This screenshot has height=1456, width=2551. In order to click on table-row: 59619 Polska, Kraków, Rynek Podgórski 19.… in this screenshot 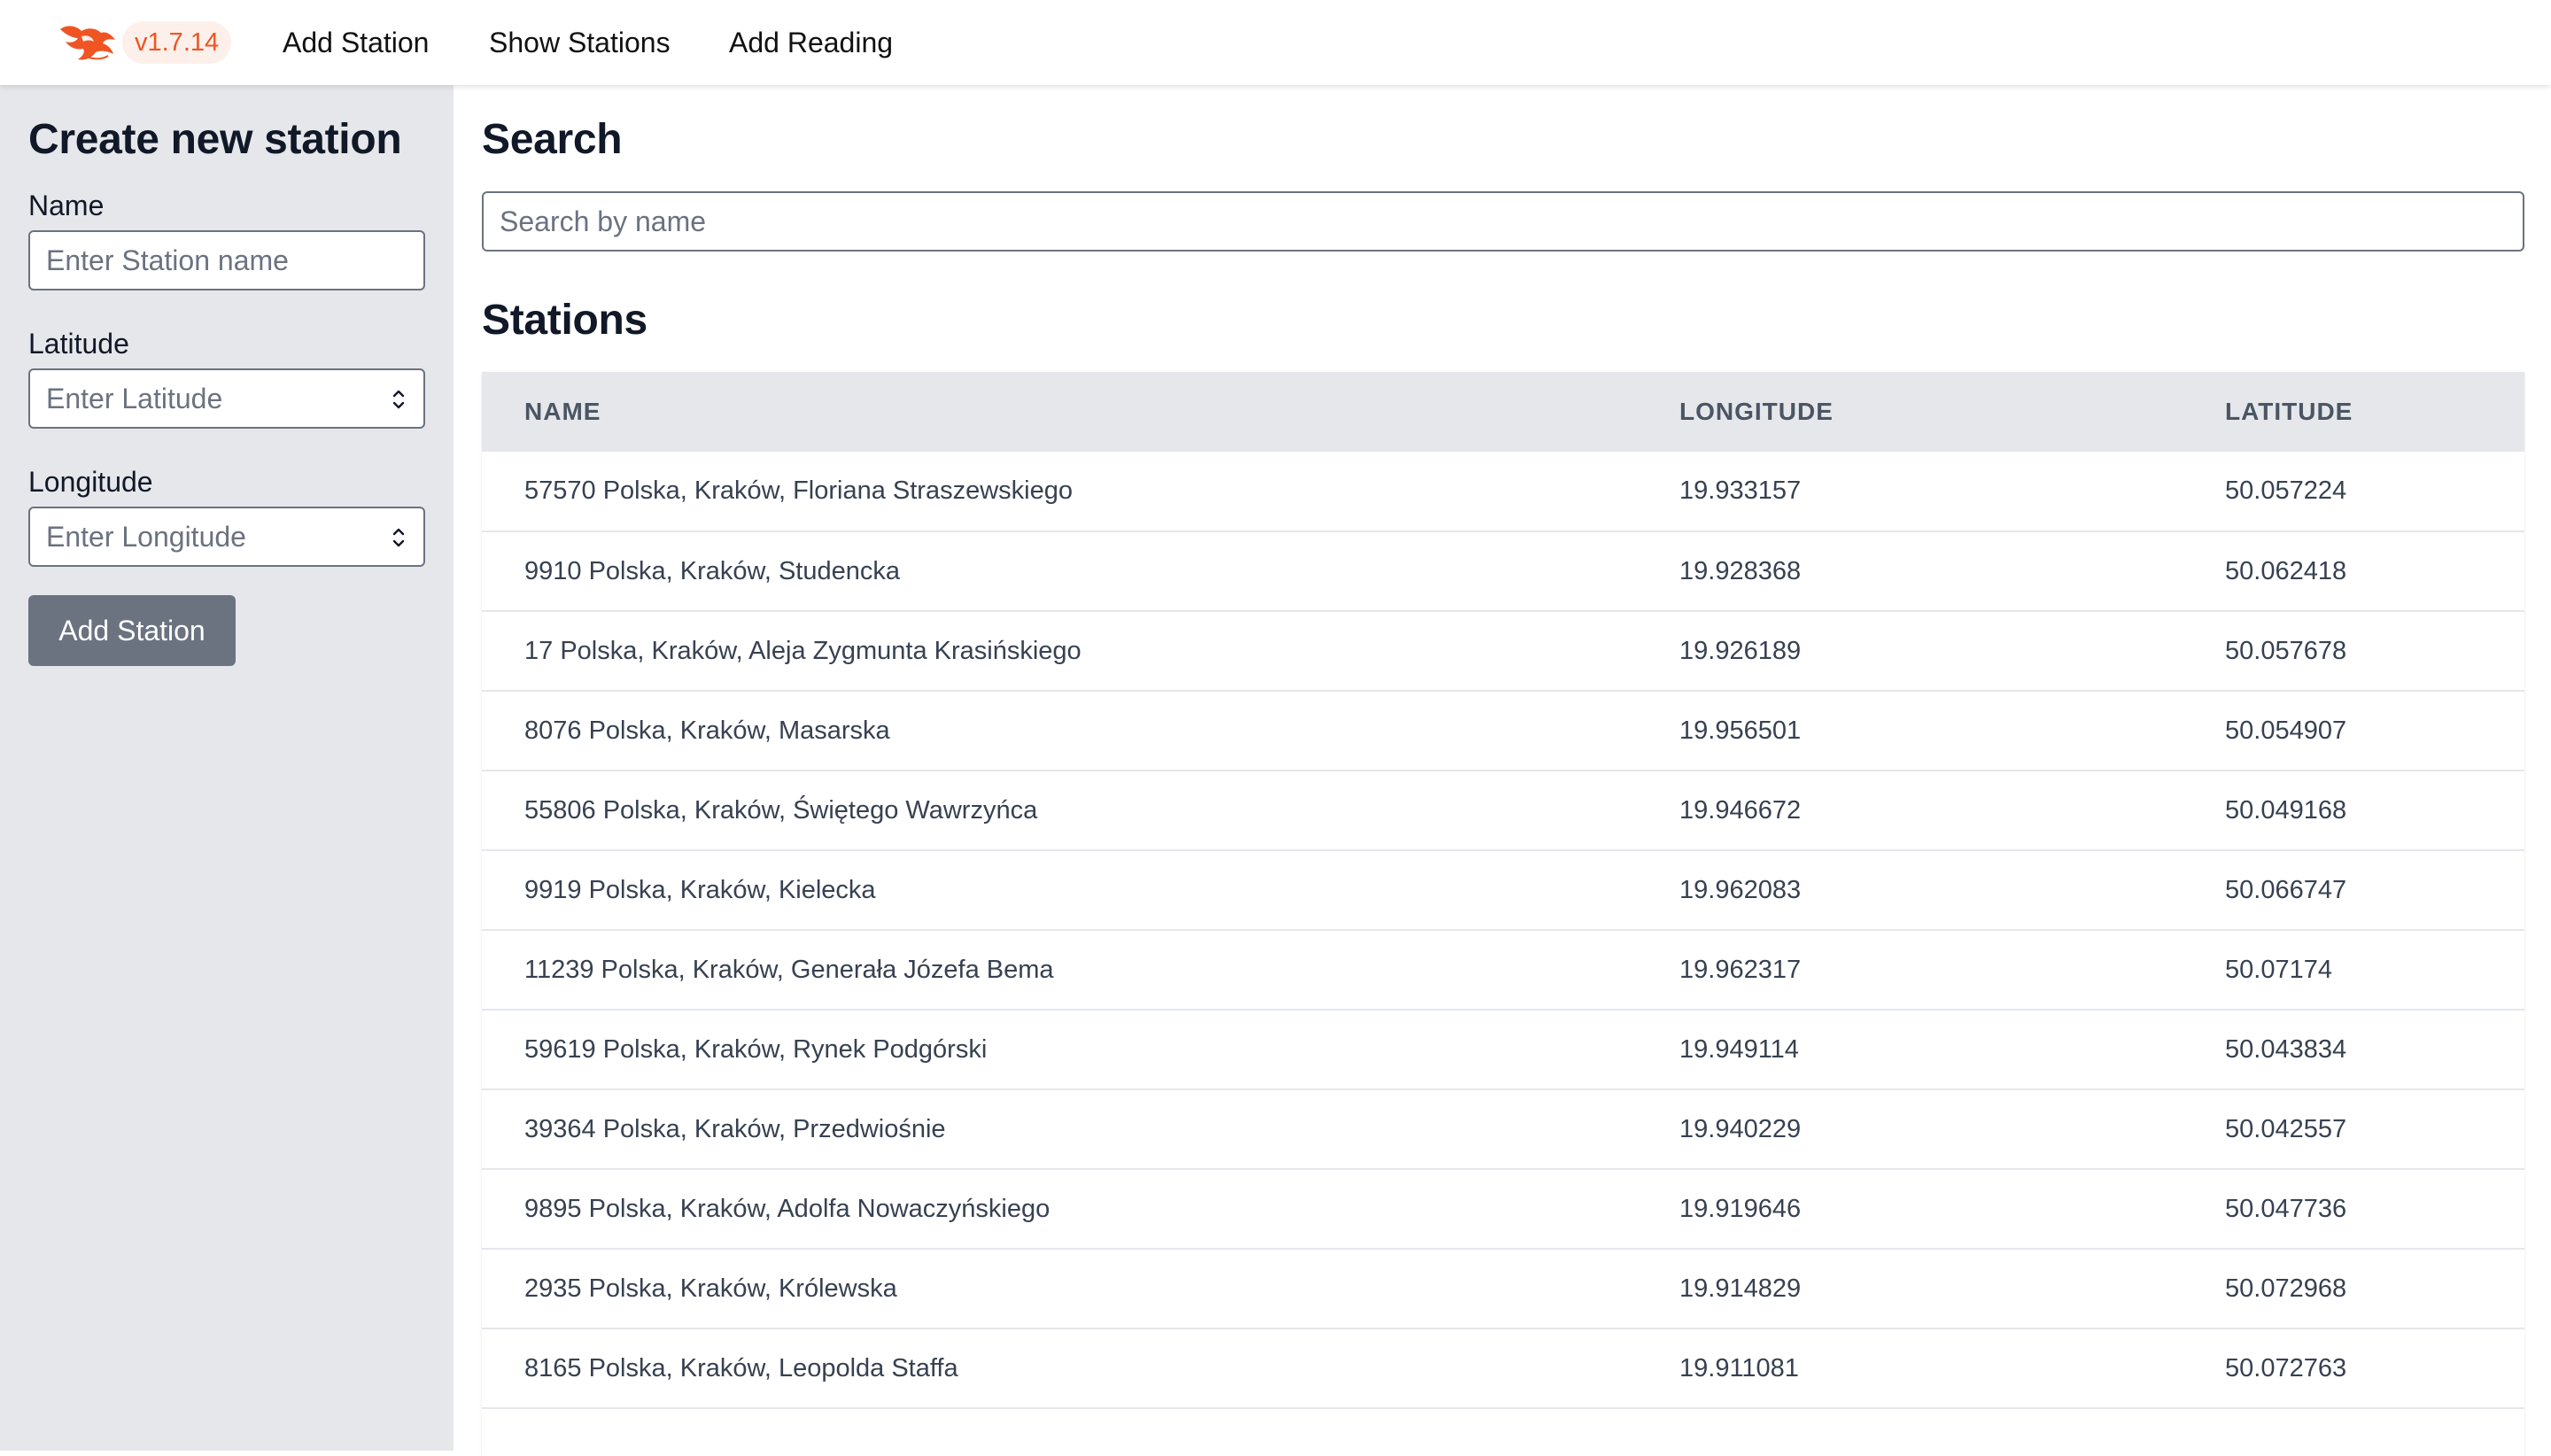, I will do `click(1503, 1049)`.